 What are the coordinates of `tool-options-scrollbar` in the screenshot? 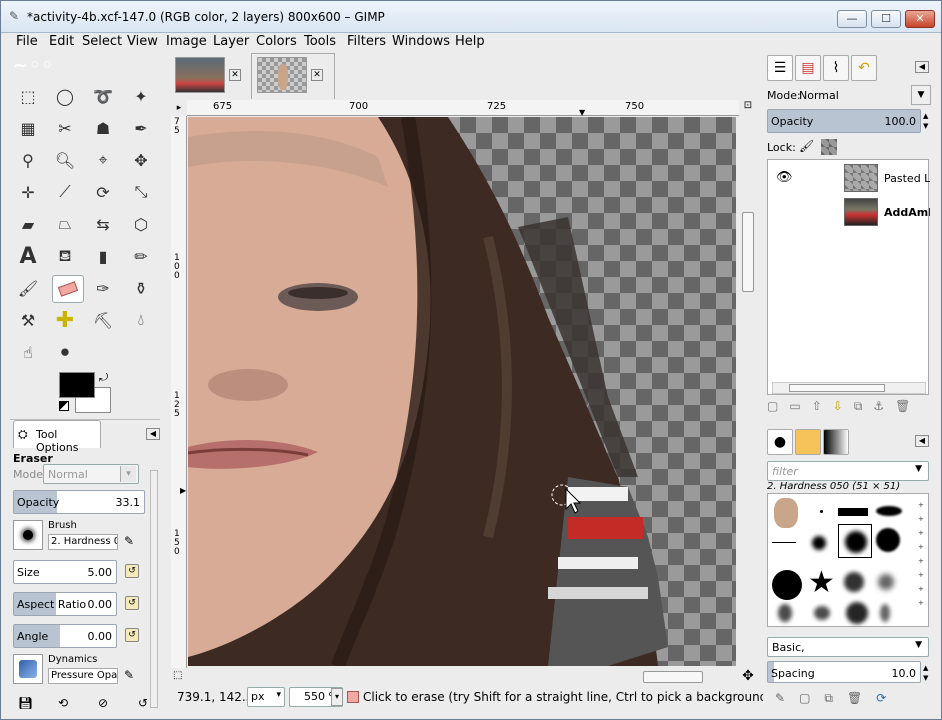 It's located at (154, 589).